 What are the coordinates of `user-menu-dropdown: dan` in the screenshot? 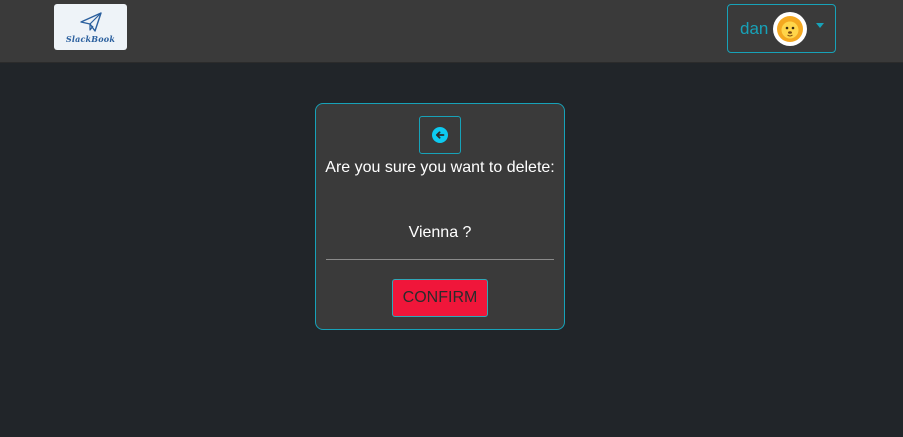 It's located at (781, 28).